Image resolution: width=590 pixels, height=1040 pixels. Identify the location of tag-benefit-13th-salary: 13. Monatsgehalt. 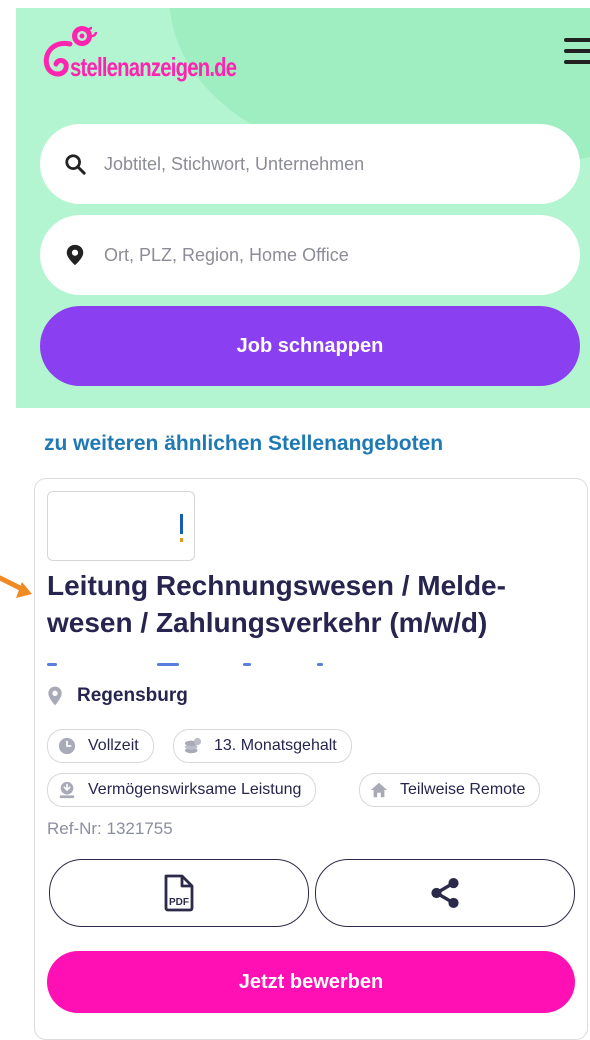
(262, 746).